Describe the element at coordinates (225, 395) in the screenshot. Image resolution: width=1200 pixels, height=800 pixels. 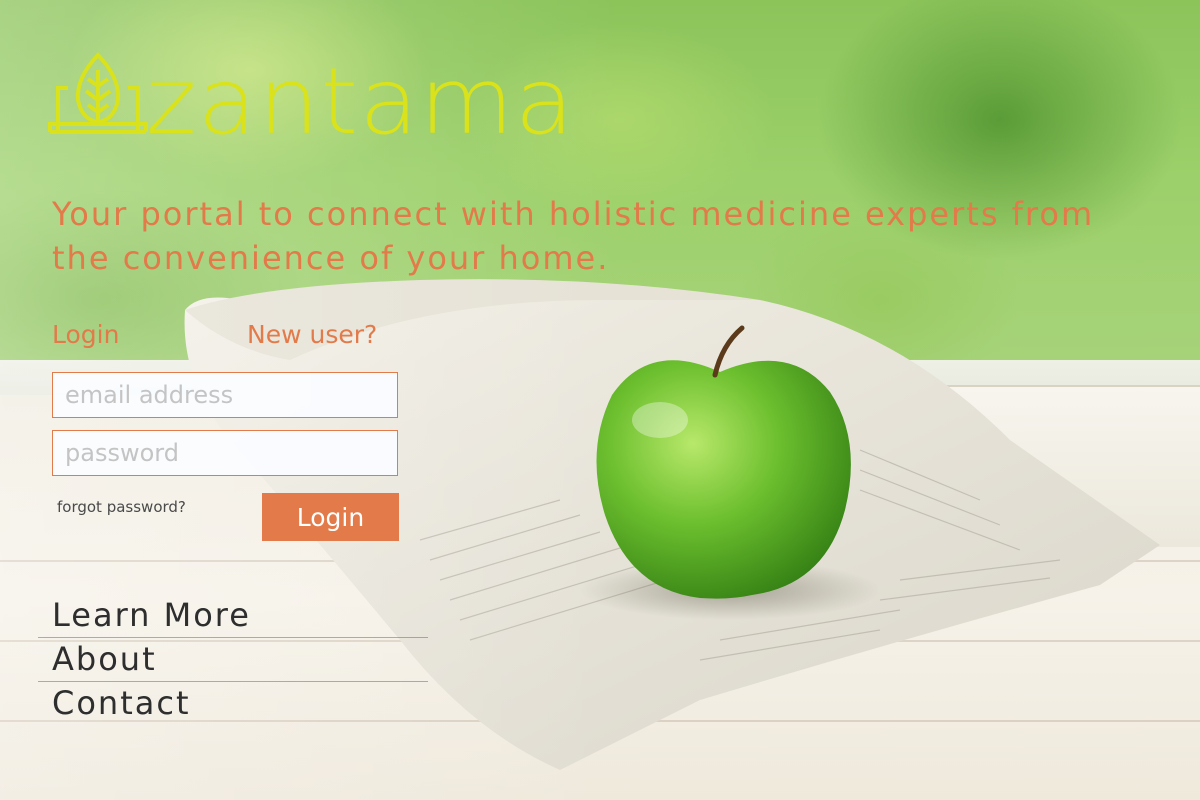
I see `email-field` at that location.